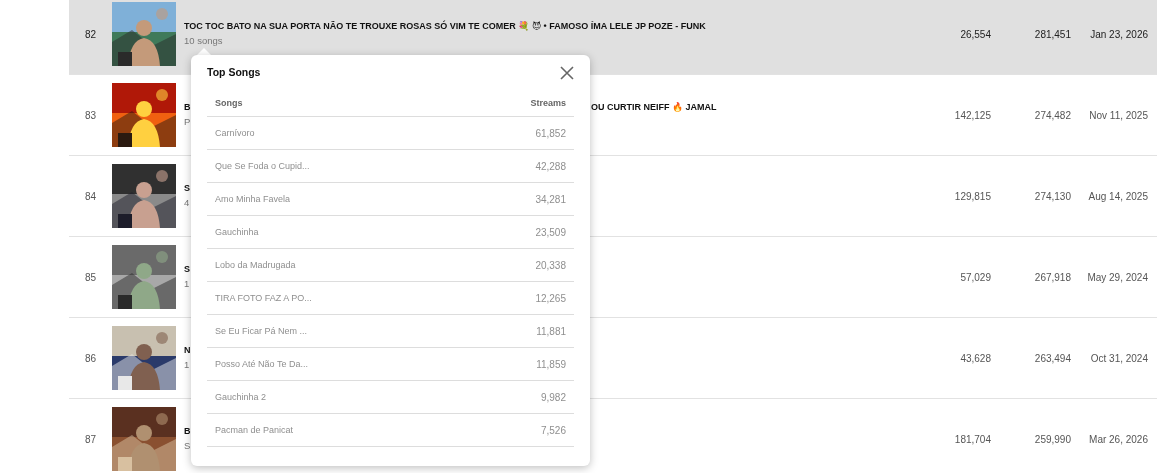 The height and width of the screenshot is (473, 1163). What do you see at coordinates (445, 26) in the screenshot?
I see `playlist-title: TOC TOC BATO NA SUA PORTA NÃO TE TROUXE ROSAS SÓ VIM TE COMER 💐 😈 • FAMOSO ÍMA LELE JP POZE - FUNK` at bounding box center [445, 26].